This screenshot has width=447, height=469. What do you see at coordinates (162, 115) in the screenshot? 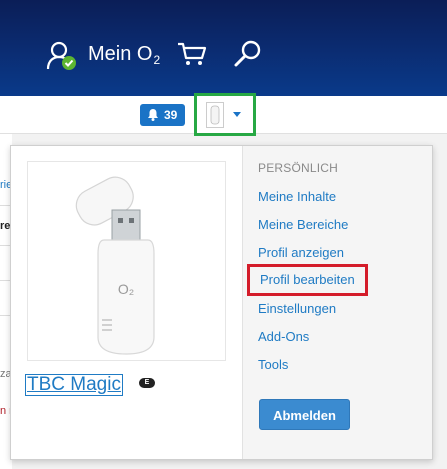
I see `notifications-button: 39` at bounding box center [162, 115].